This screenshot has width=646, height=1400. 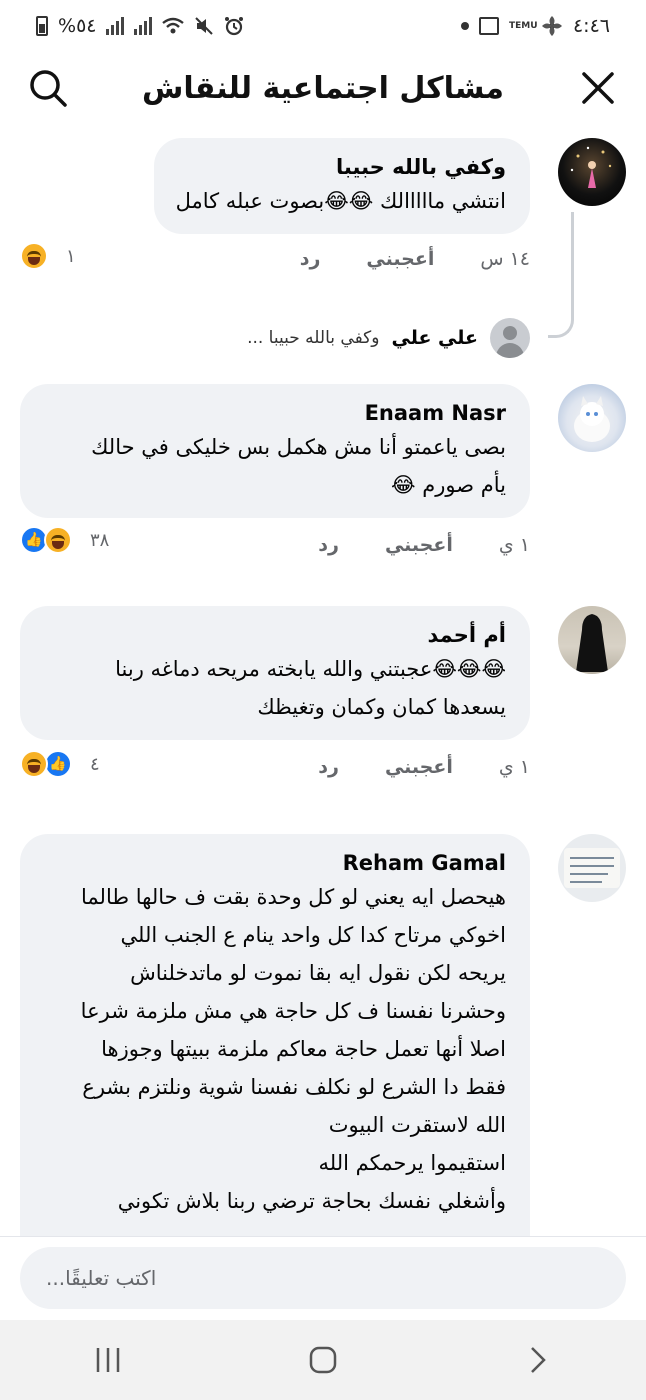 What do you see at coordinates (204, 26) in the screenshot?
I see `mute-icon` at bounding box center [204, 26].